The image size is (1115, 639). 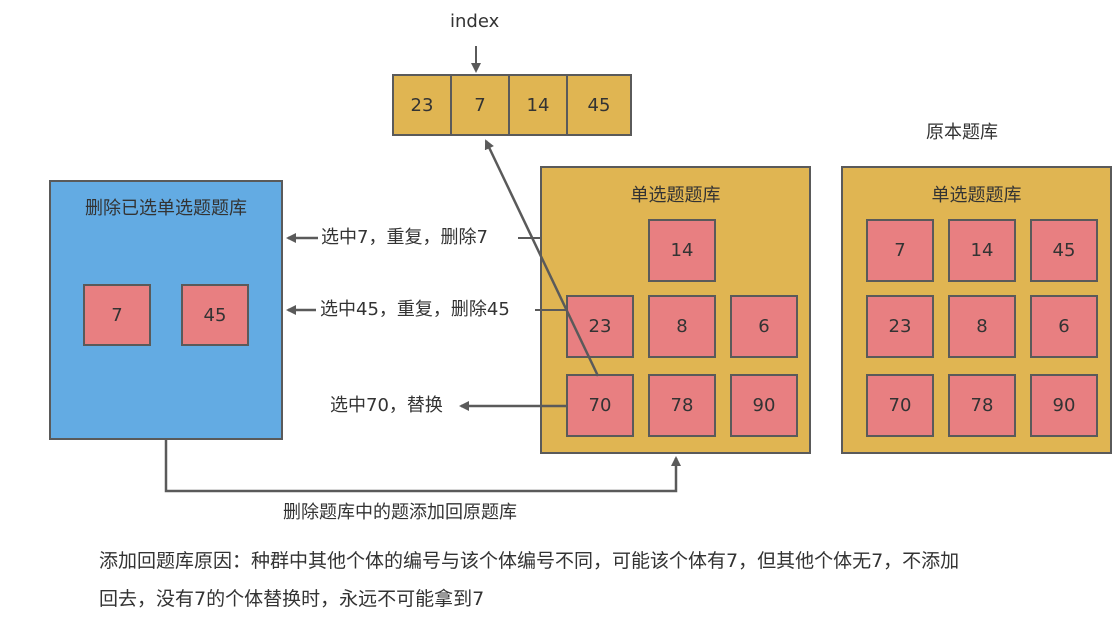 I want to click on add-back-label: 删除题库中的题添加回原题库, so click(x=400, y=512).